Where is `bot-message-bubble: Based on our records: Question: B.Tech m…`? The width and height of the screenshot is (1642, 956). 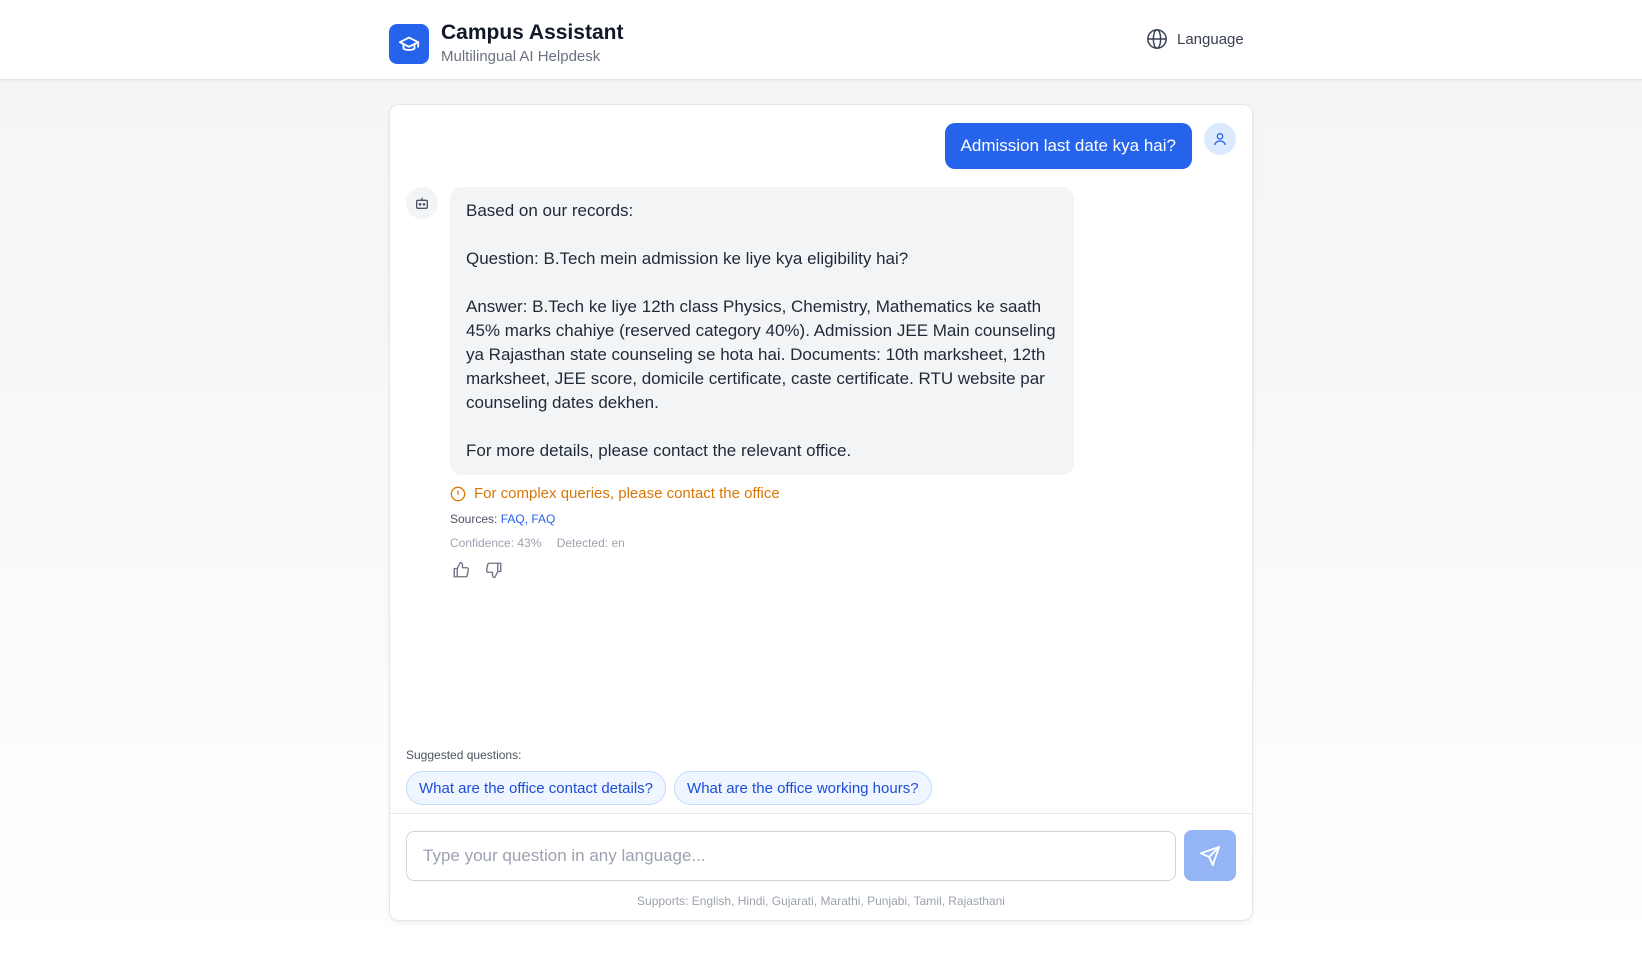
bot-message-bubble: Based on our records: Question: B.Tech m… is located at coordinates (762, 331).